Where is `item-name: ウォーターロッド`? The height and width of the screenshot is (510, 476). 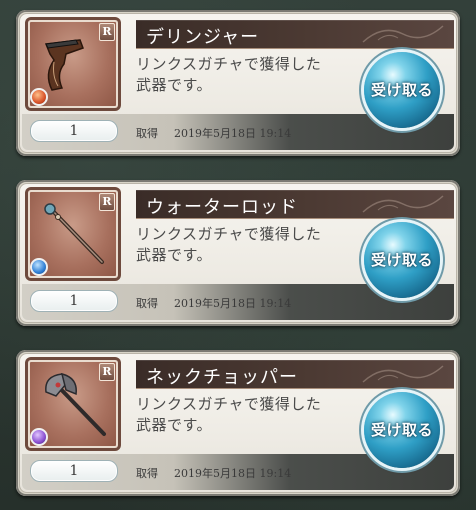 item-name: ウォーターロッド is located at coordinates (222, 207).